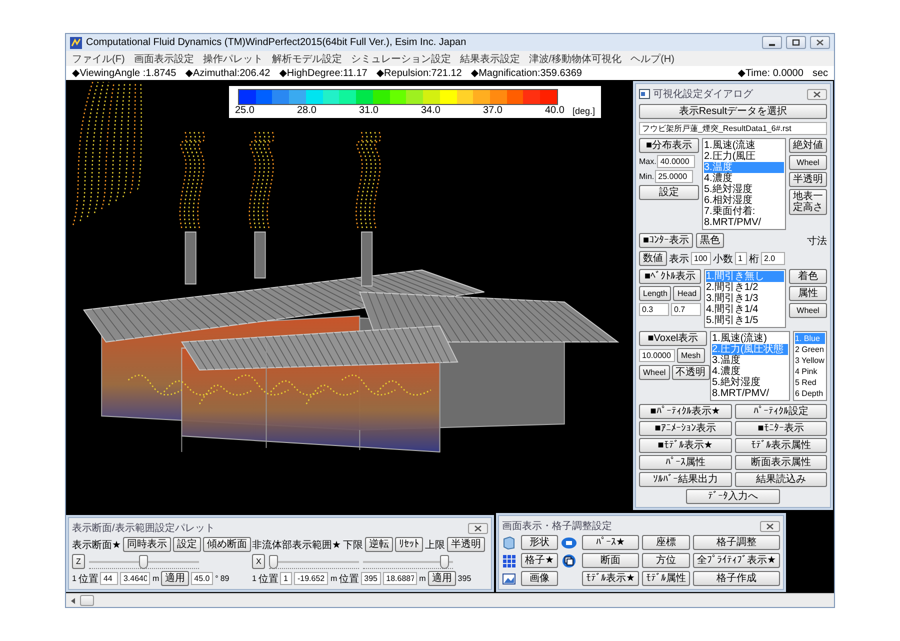 This screenshot has width=900, height=641. I want to click on color-button: 黒色, so click(710, 240).